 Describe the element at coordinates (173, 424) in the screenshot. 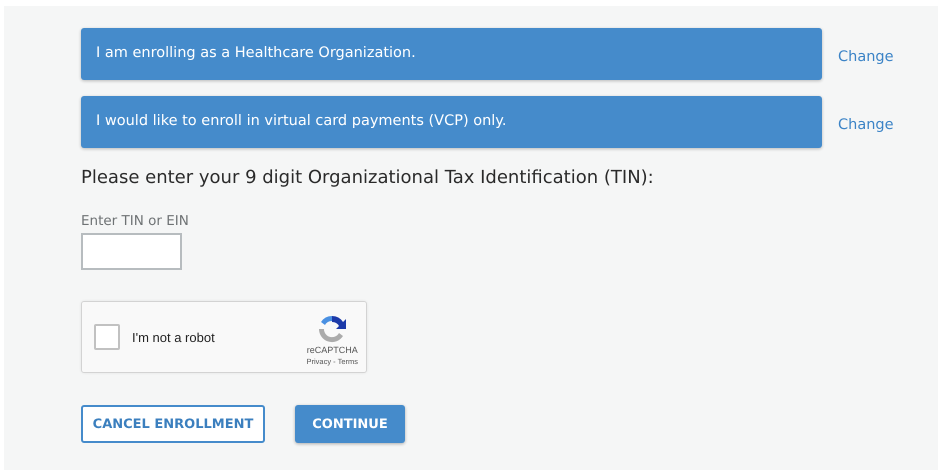

I see `cancel-enrollment-button: CANCEL ENROLLMENT` at that location.